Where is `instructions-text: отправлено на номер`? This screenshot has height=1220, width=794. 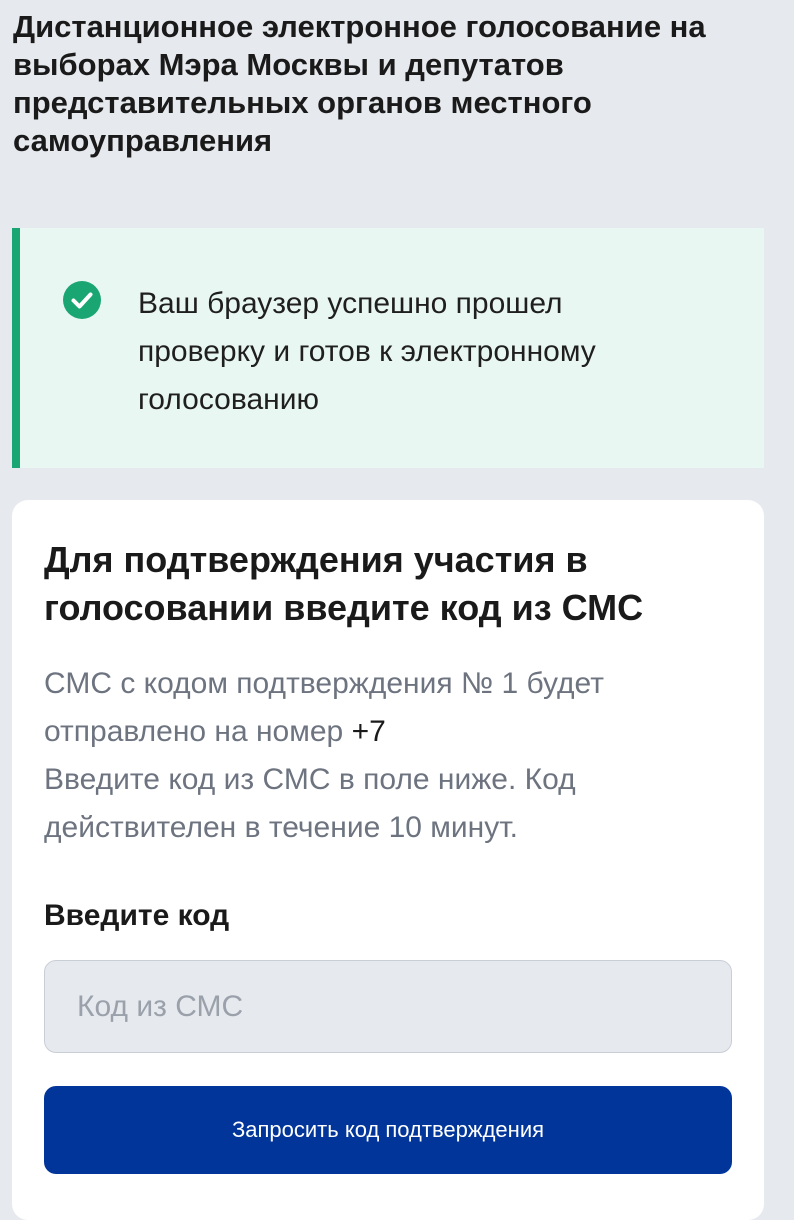 instructions-text: отправлено на номер is located at coordinates (198, 731).